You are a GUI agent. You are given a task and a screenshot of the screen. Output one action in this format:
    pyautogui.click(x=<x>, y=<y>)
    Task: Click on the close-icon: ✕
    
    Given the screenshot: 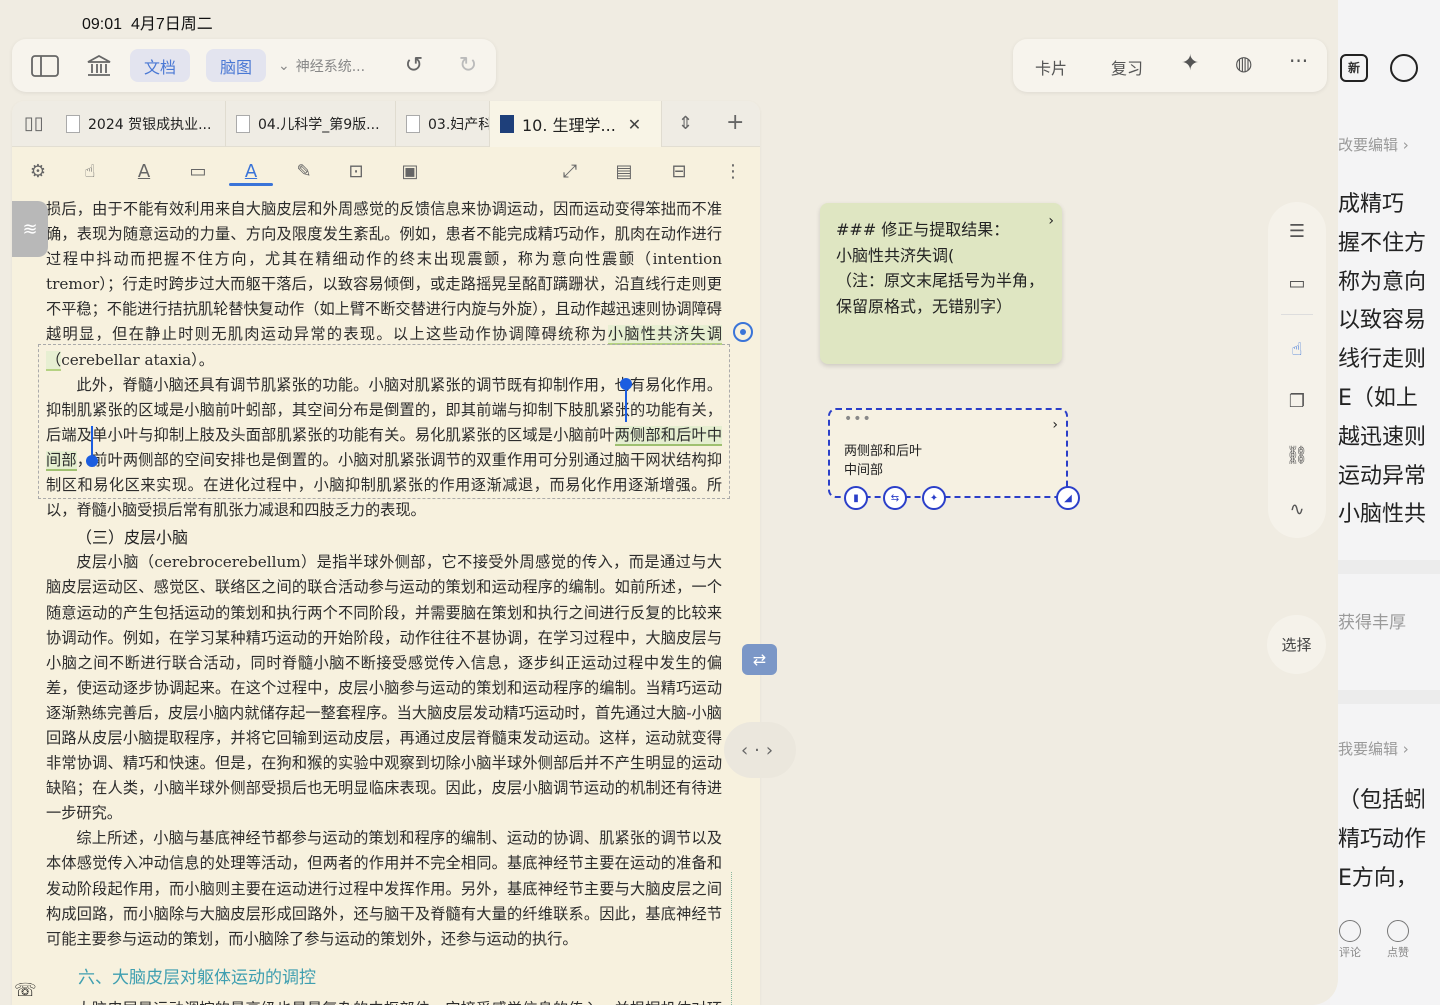 What is the action you would take?
    pyautogui.click(x=634, y=124)
    